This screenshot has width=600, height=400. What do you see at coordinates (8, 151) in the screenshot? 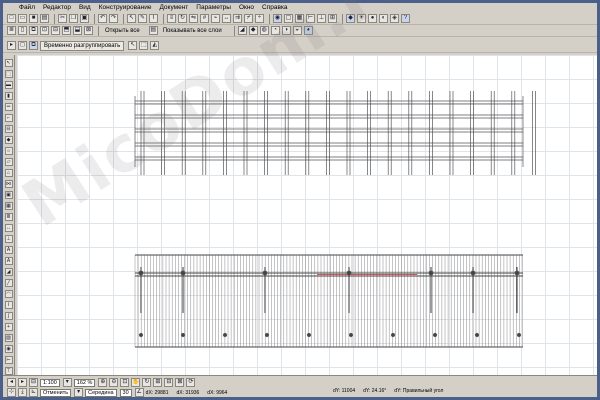
I see `lamp-tool-icon: ☼` at bounding box center [8, 151].